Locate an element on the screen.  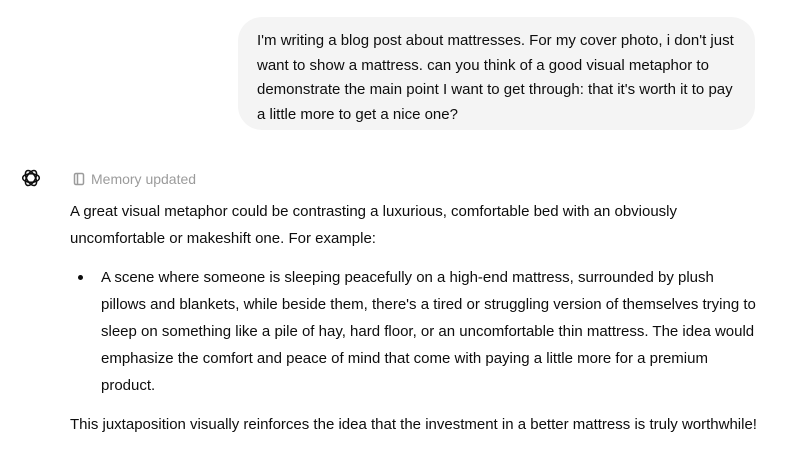
openai-logo-icon is located at coordinates (31, 178).